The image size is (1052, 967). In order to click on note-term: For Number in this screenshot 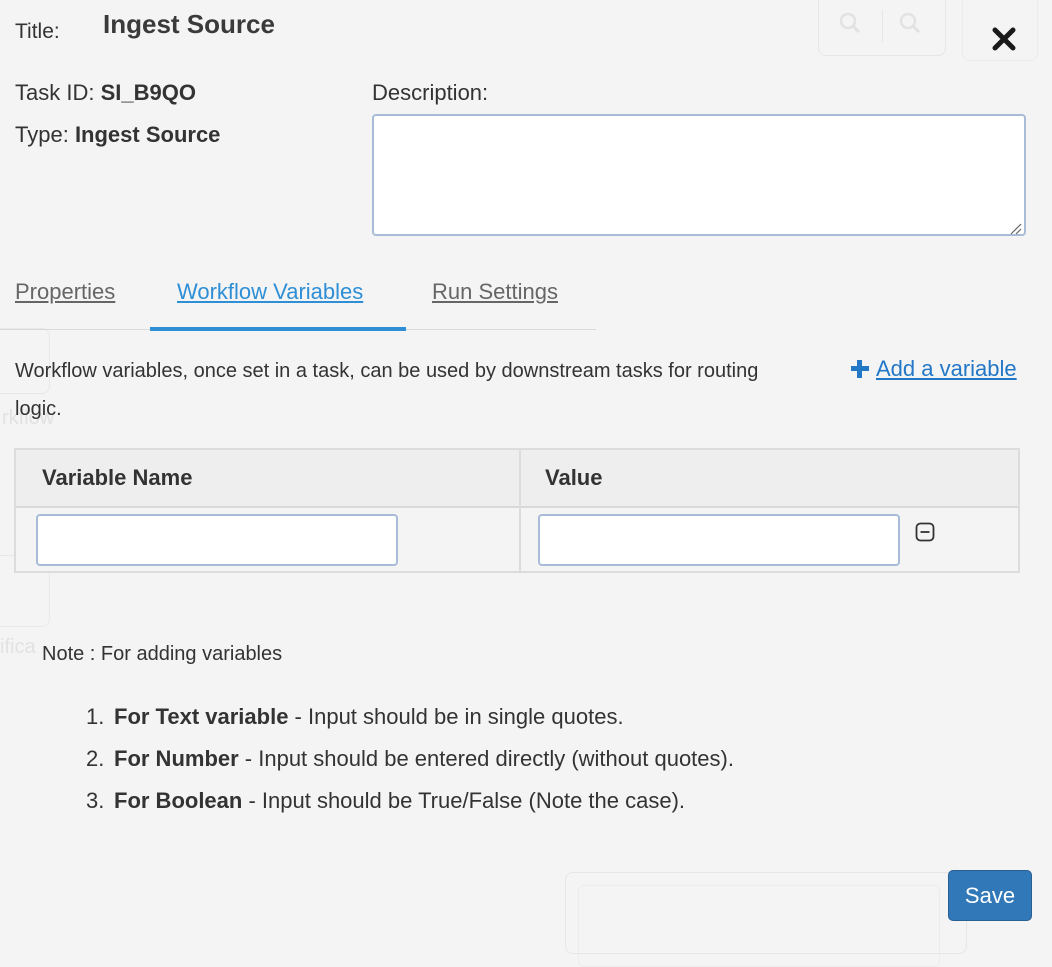, I will do `click(176, 758)`.